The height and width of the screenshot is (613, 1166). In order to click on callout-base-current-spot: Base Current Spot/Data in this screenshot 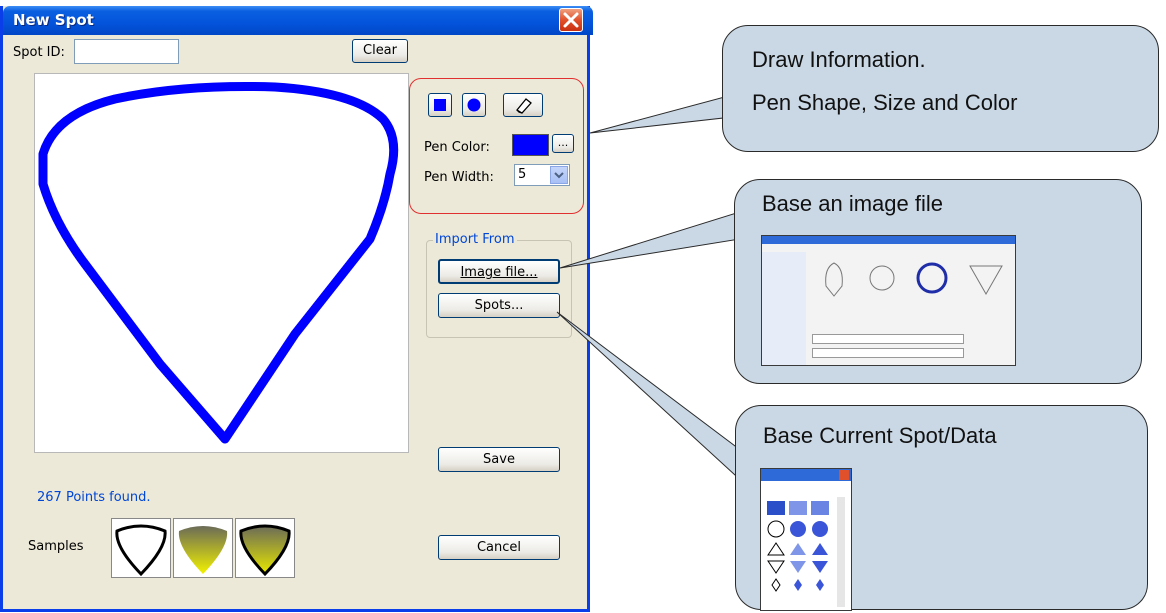, I will do `click(941, 508)`.